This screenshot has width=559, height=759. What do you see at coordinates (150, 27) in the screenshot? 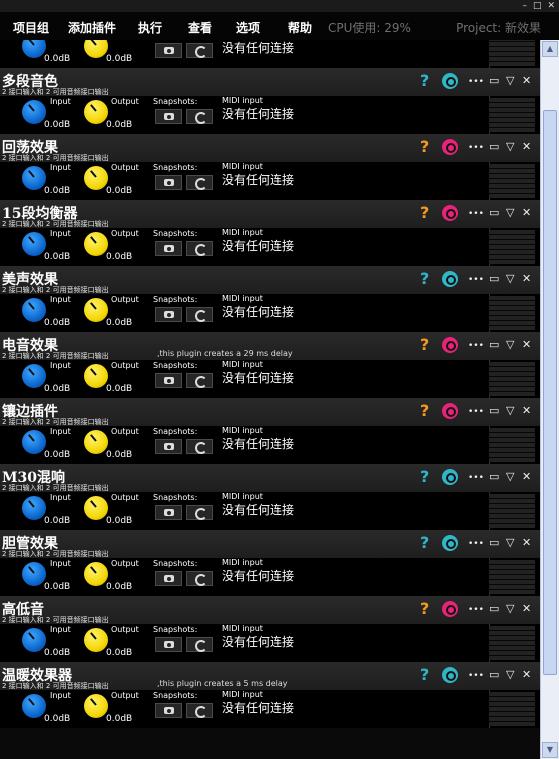
I see `menu-execute: 执行` at bounding box center [150, 27].